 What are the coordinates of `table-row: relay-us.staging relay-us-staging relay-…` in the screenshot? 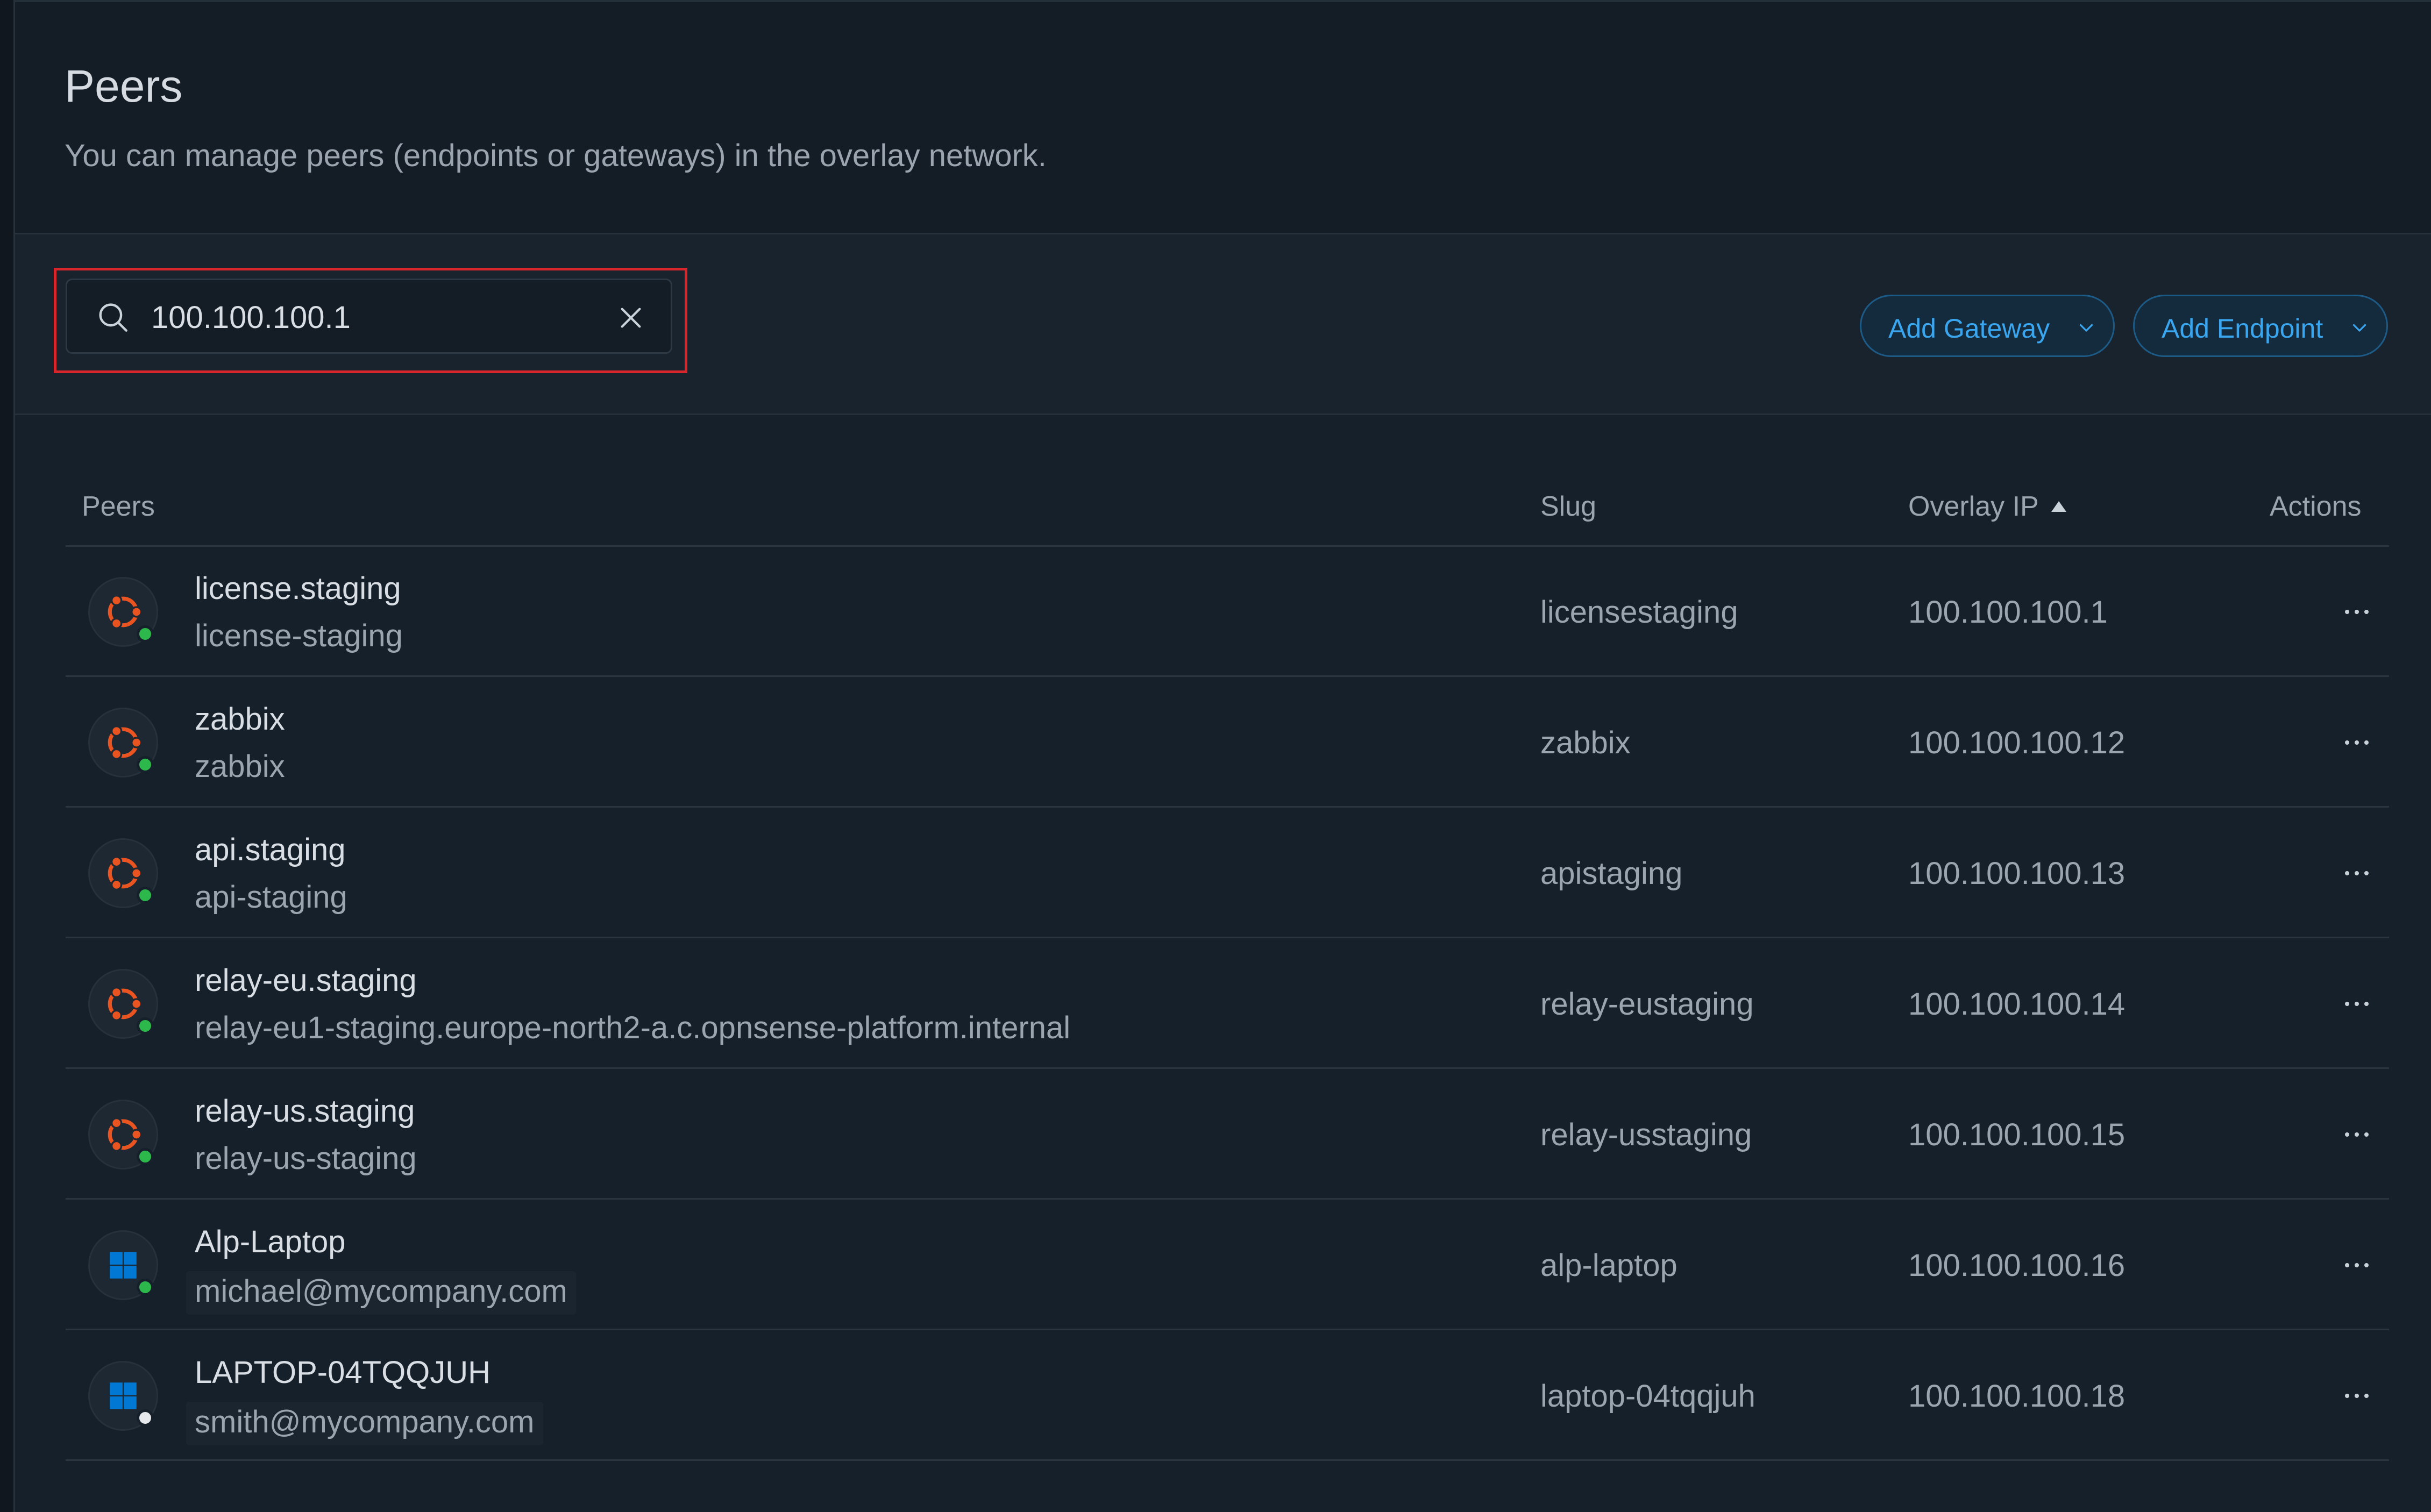 It's located at (1228, 1134).